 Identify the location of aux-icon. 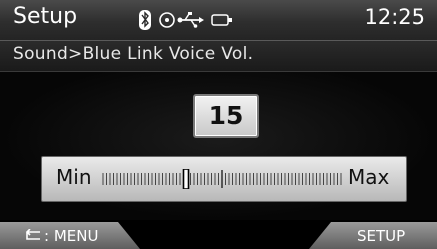
(221, 20).